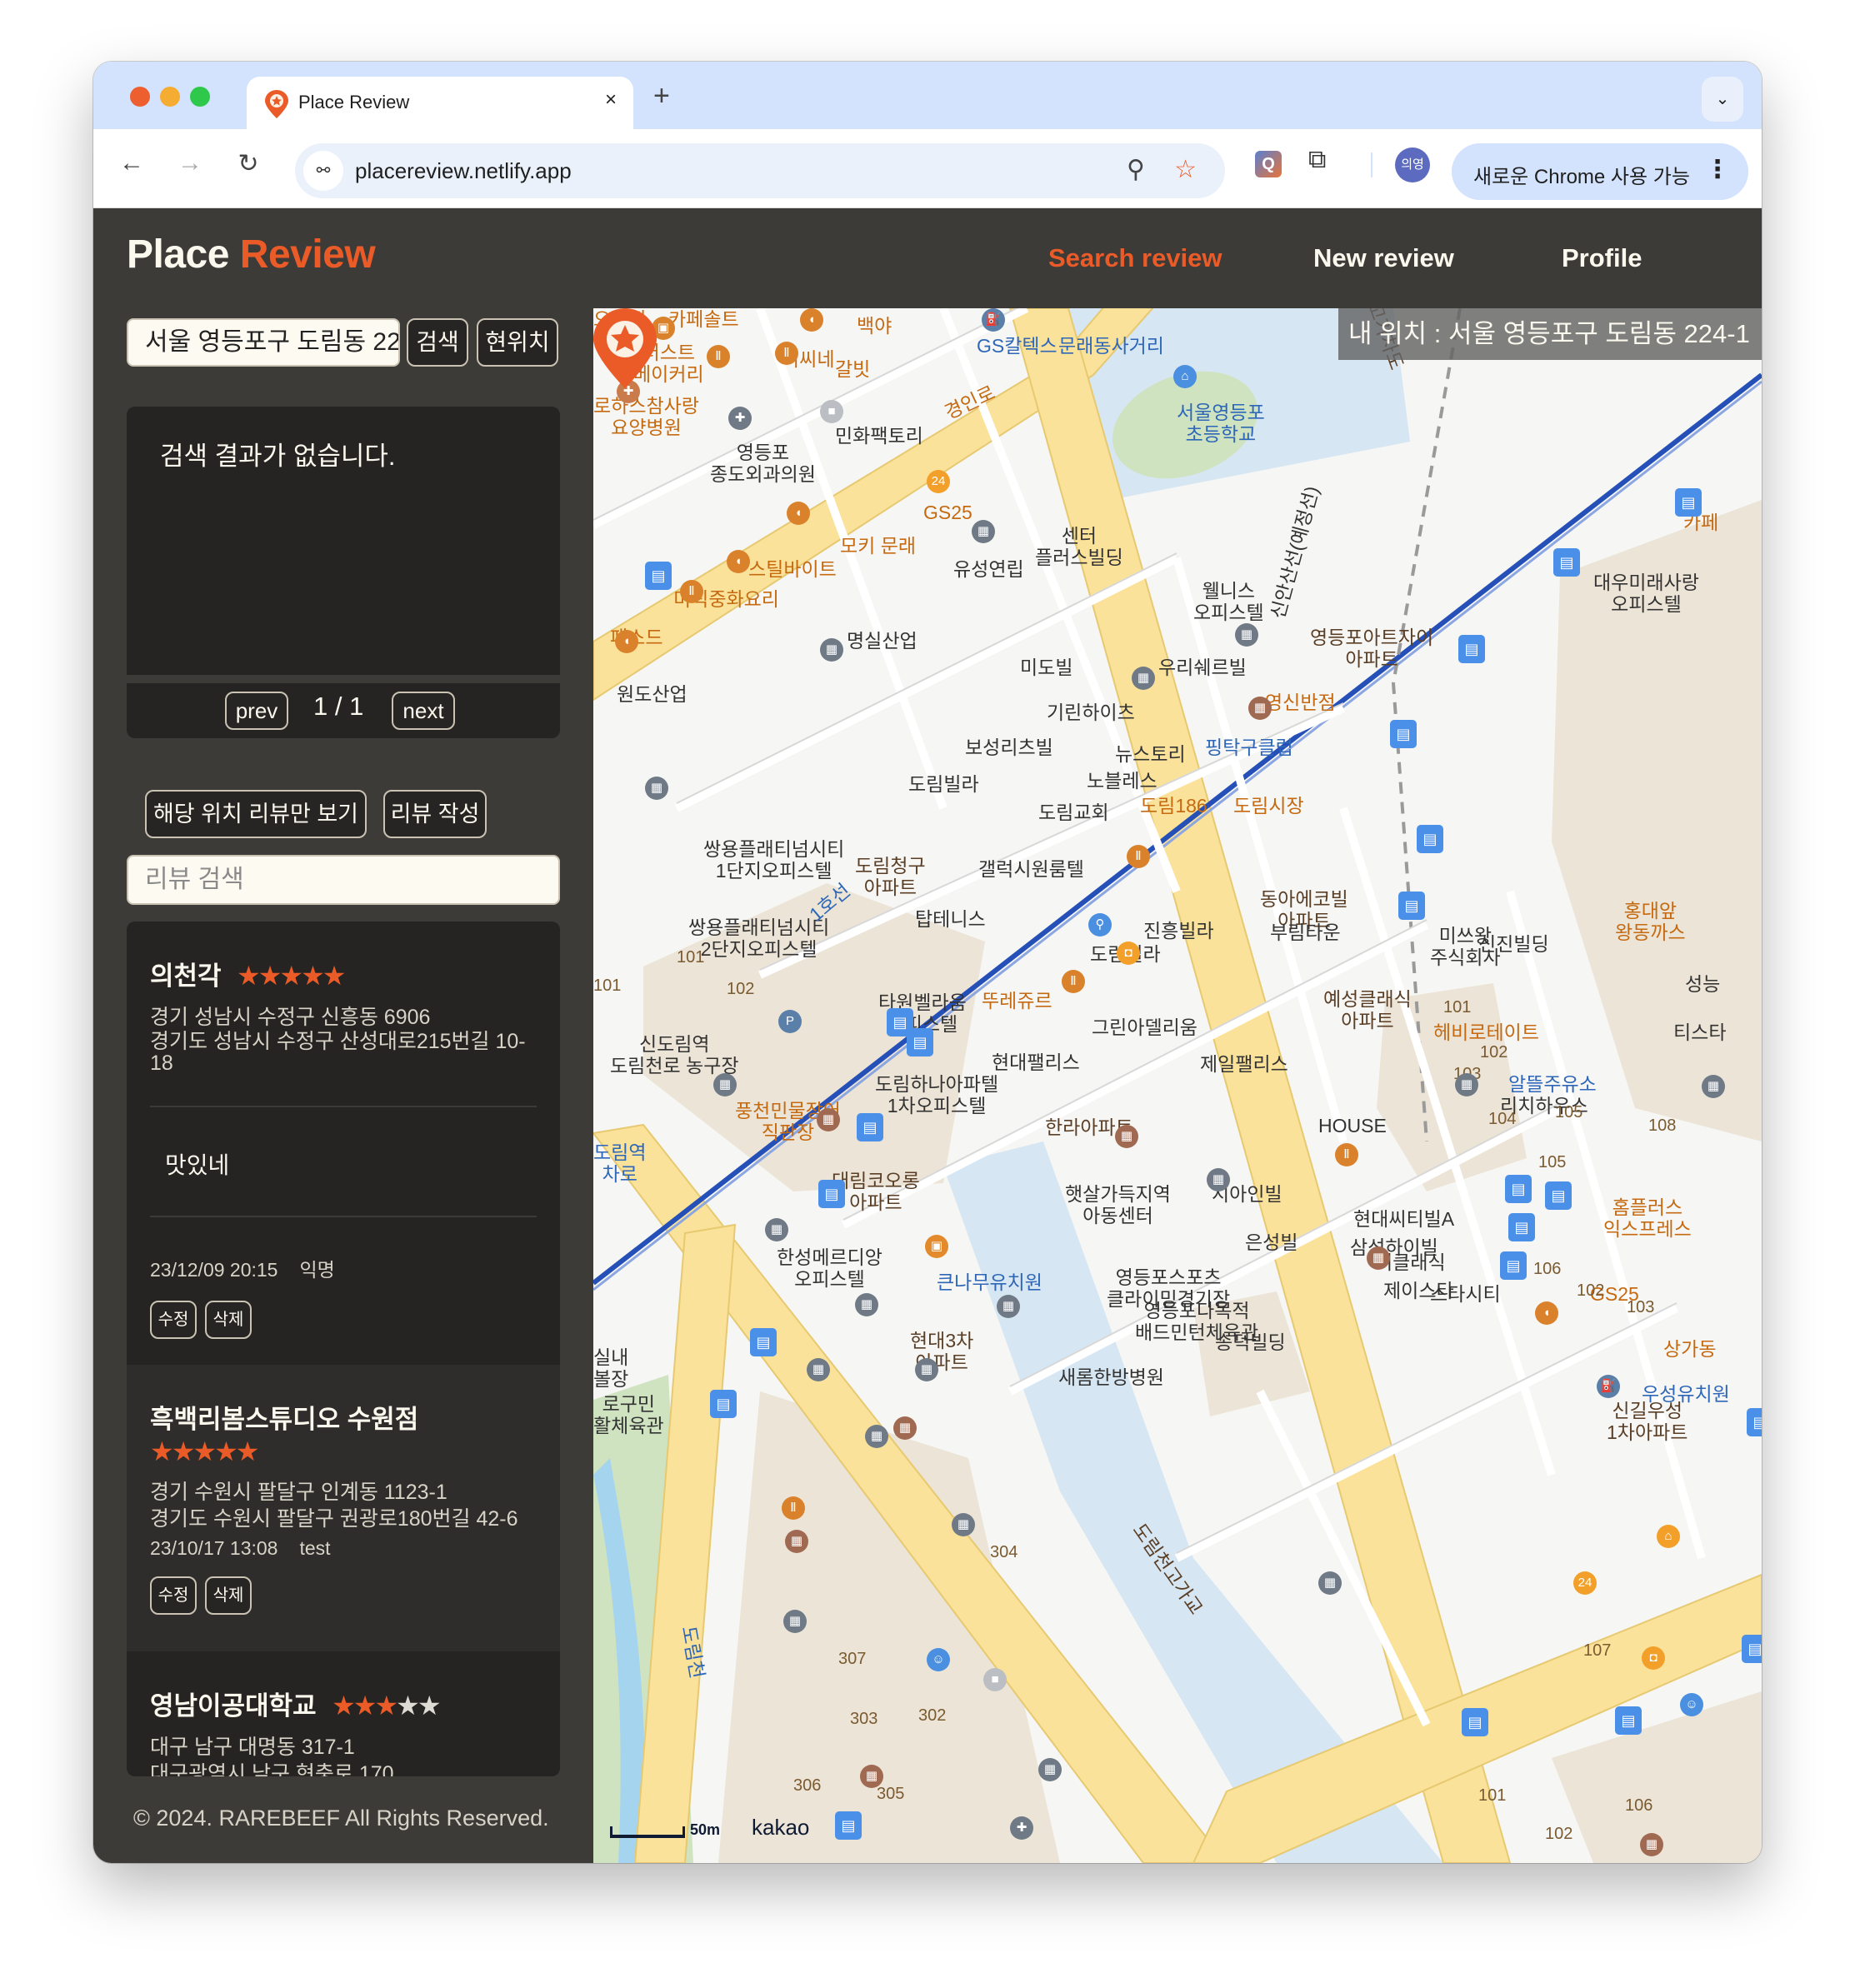 The height and width of the screenshot is (1988, 1855). What do you see at coordinates (1202, 667) in the screenshot?
I see `map-place-label: 우리쉐르빌` at bounding box center [1202, 667].